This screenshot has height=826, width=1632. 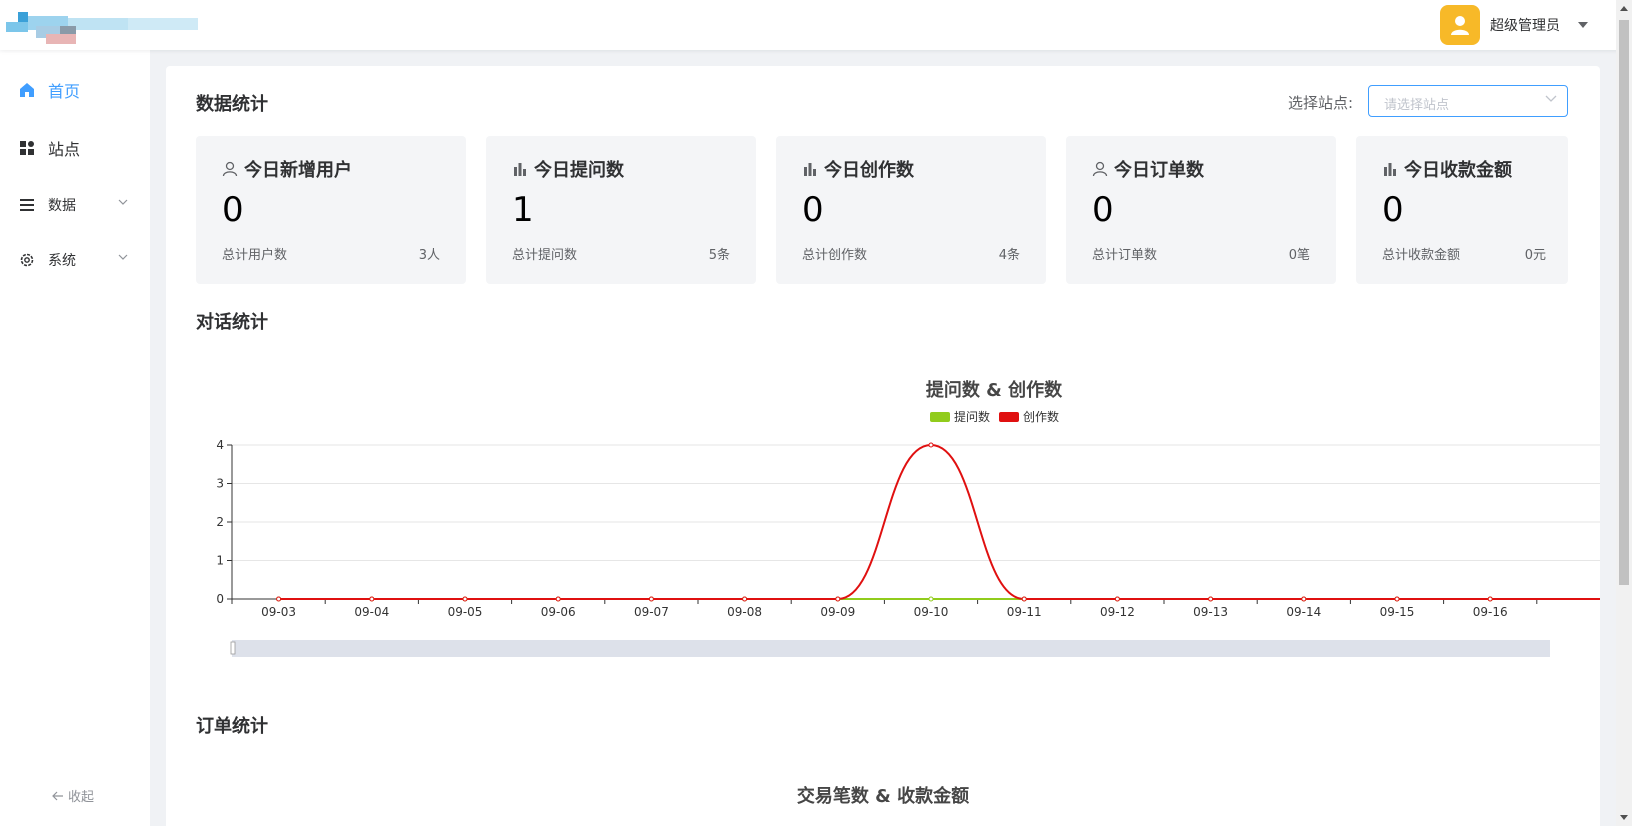 I want to click on page-scrollbar, so click(x=1624, y=413).